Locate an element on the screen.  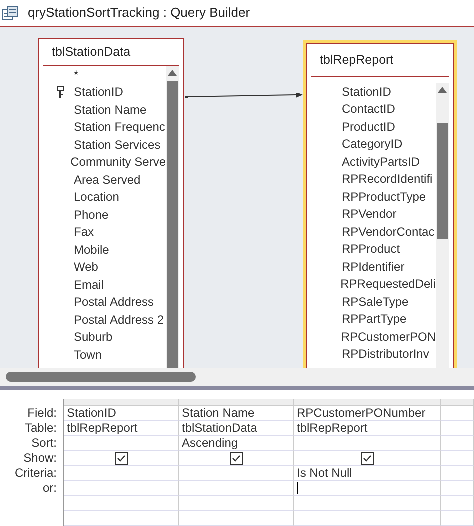
field-name: RPRequestedDeli is located at coordinates (388, 284).